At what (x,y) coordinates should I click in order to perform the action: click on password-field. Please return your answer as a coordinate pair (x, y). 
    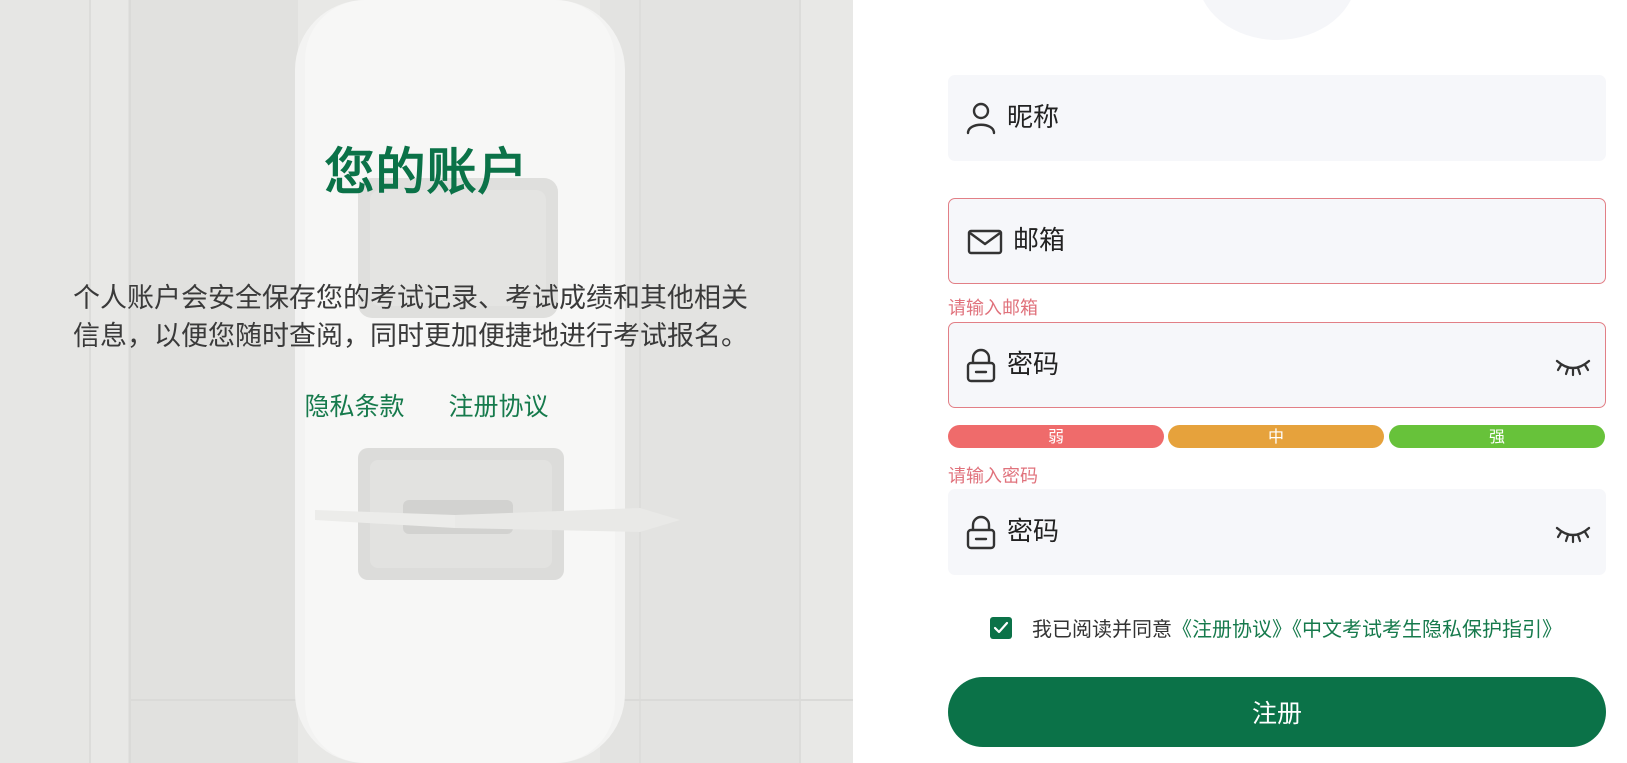
    Looking at the image, I should click on (1277, 365).